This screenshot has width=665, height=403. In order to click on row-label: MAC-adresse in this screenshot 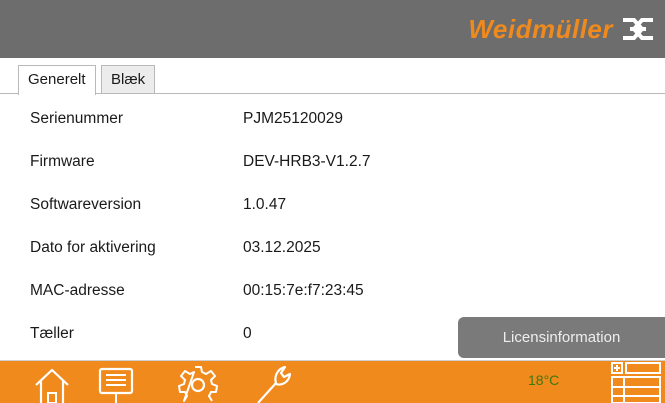, I will do `click(77, 290)`.